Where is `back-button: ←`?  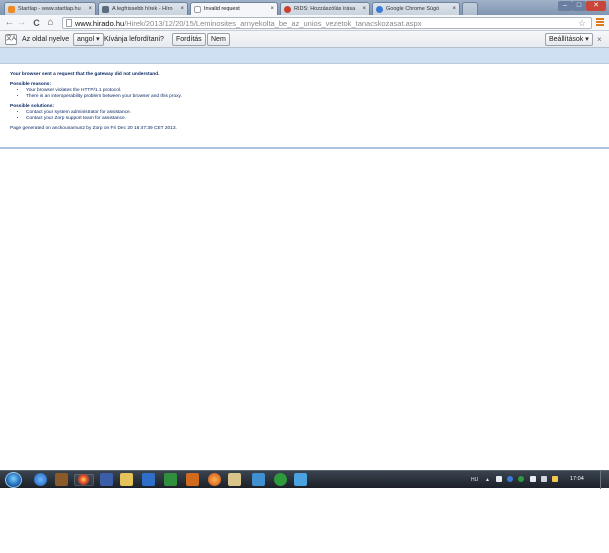
back-button: ← is located at coordinates (9, 23).